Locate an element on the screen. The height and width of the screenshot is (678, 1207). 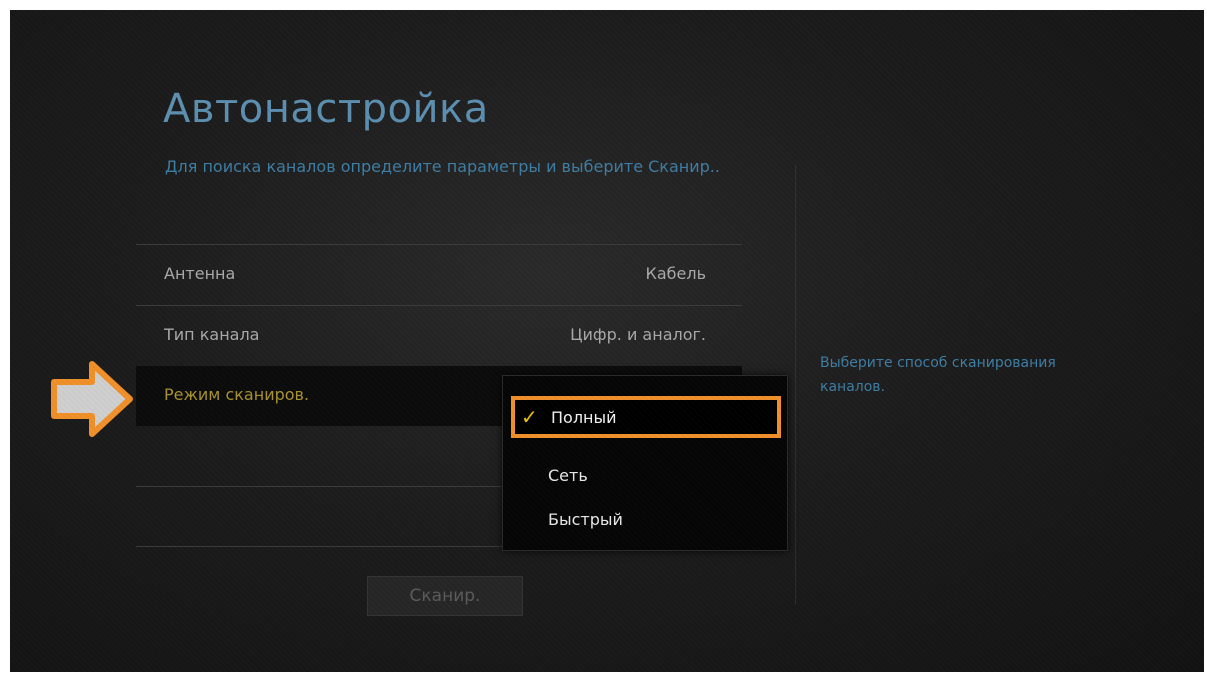
setting-value: Кабель is located at coordinates (675, 273).